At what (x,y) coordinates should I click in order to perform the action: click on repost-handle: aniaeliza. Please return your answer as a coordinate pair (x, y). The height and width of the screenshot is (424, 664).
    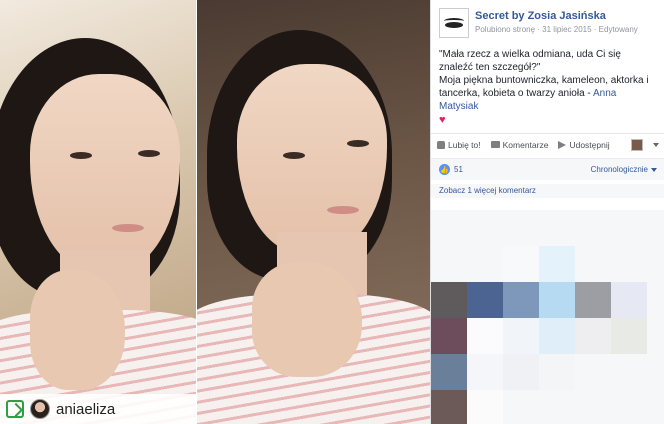
    Looking at the image, I should click on (85, 409).